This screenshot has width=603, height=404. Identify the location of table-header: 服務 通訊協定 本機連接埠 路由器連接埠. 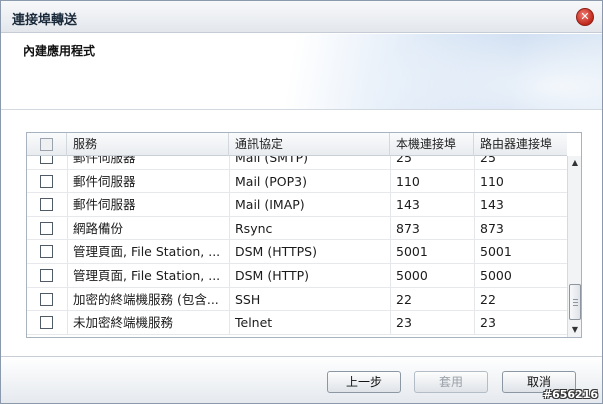
(297, 144).